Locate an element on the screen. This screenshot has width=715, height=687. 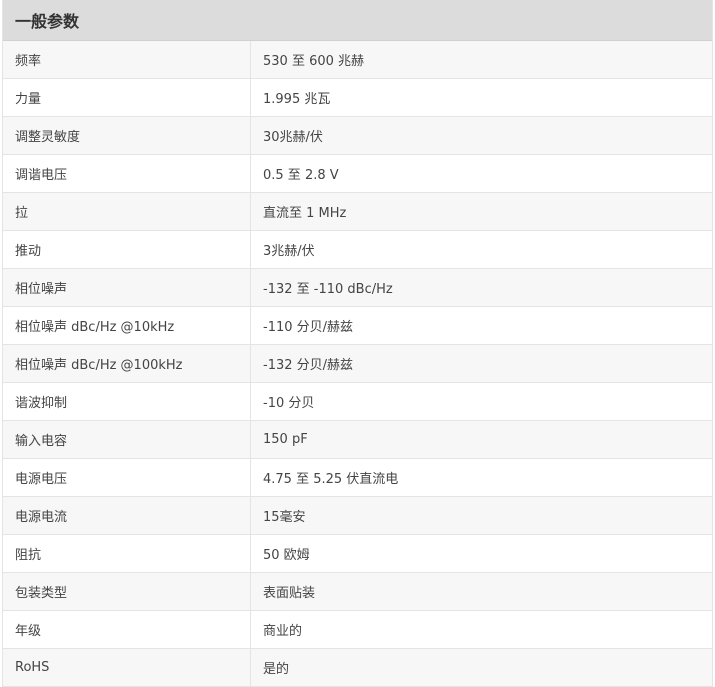
table-row: 相位噪声 dBc/Hz @100kHz -132 分贝/赫兹 is located at coordinates (357, 364).